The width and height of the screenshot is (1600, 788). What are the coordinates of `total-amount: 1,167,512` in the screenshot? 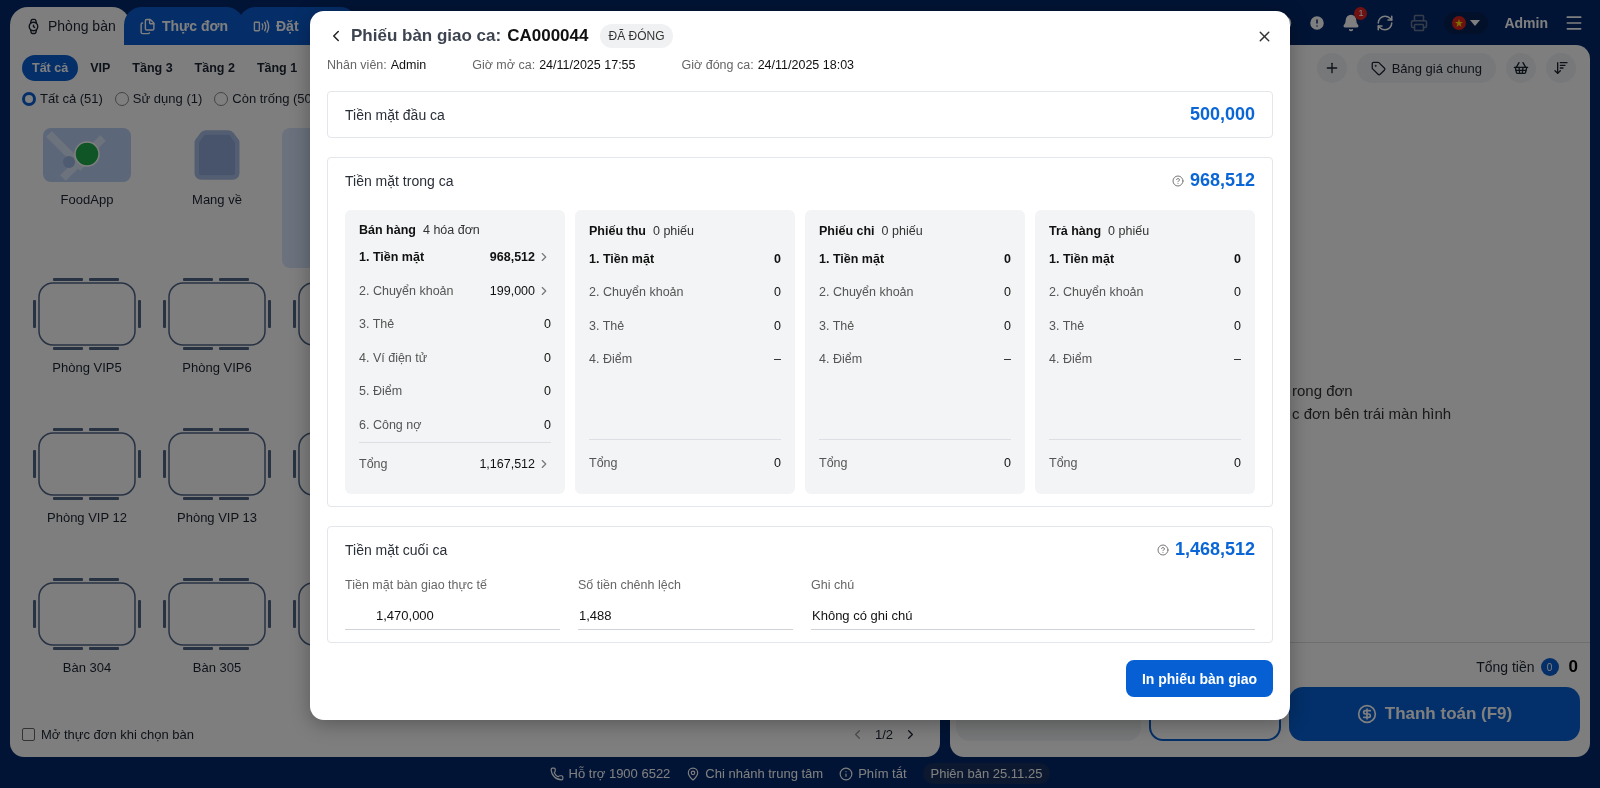 It's located at (507, 464).